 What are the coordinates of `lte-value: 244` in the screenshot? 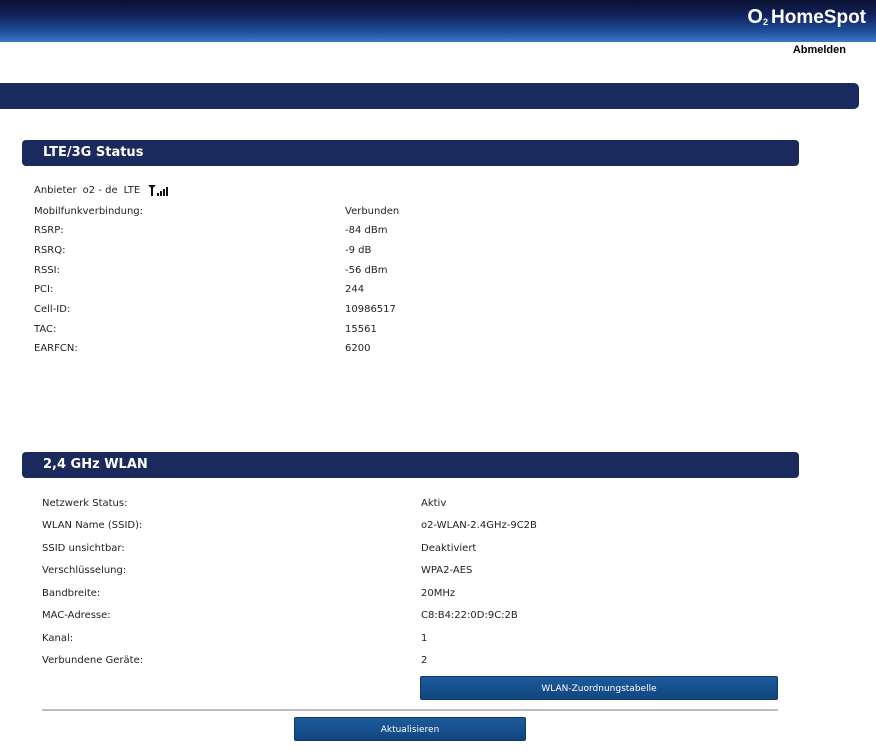 It's located at (355, 289).